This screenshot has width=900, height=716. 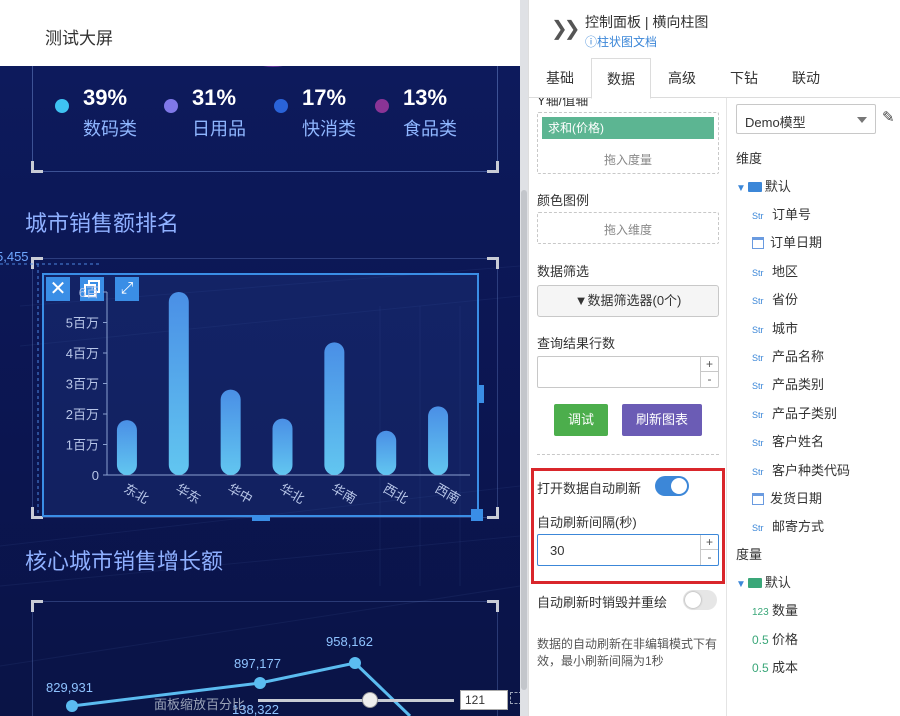 What do you see at coordinates (788, 355) in the screenshot?
I see `dimension-field: Str 产品名称` at bounding box center [788, 355].